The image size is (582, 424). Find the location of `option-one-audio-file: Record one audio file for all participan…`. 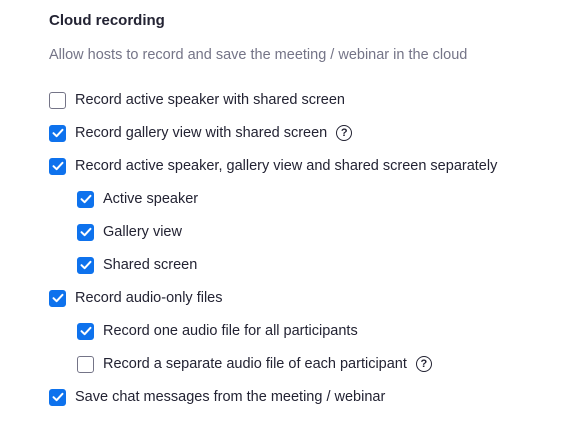

option-one-audio-file: Record one audio file for all participan… is located at coordinates (217, 331).